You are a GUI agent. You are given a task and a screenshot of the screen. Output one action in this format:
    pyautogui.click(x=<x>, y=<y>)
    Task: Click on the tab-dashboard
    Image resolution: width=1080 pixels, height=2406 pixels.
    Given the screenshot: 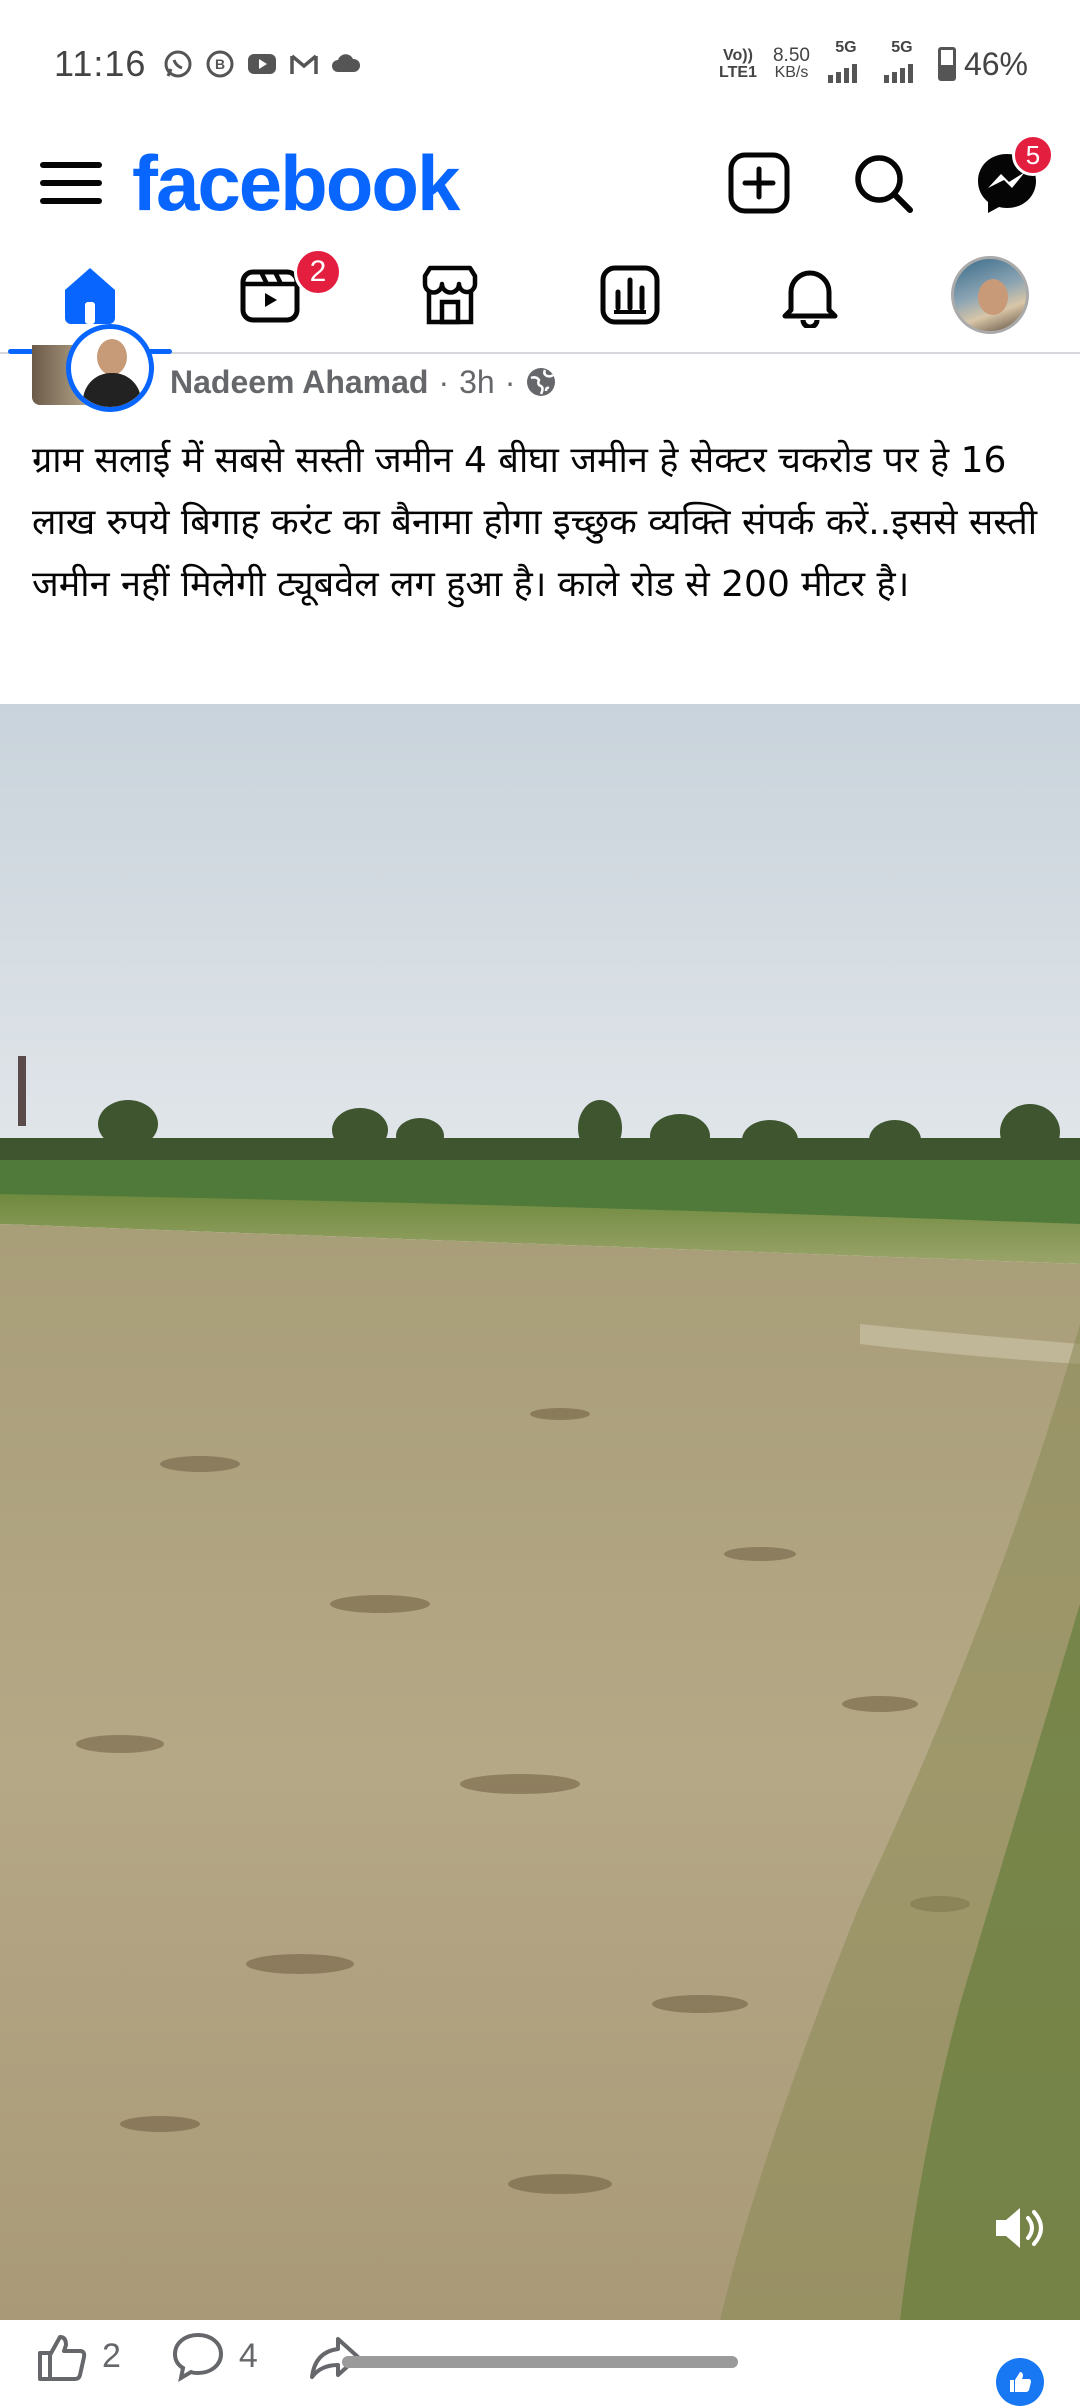 What is the action you would take?
    pyautogui.click(x=630, y=295)
    